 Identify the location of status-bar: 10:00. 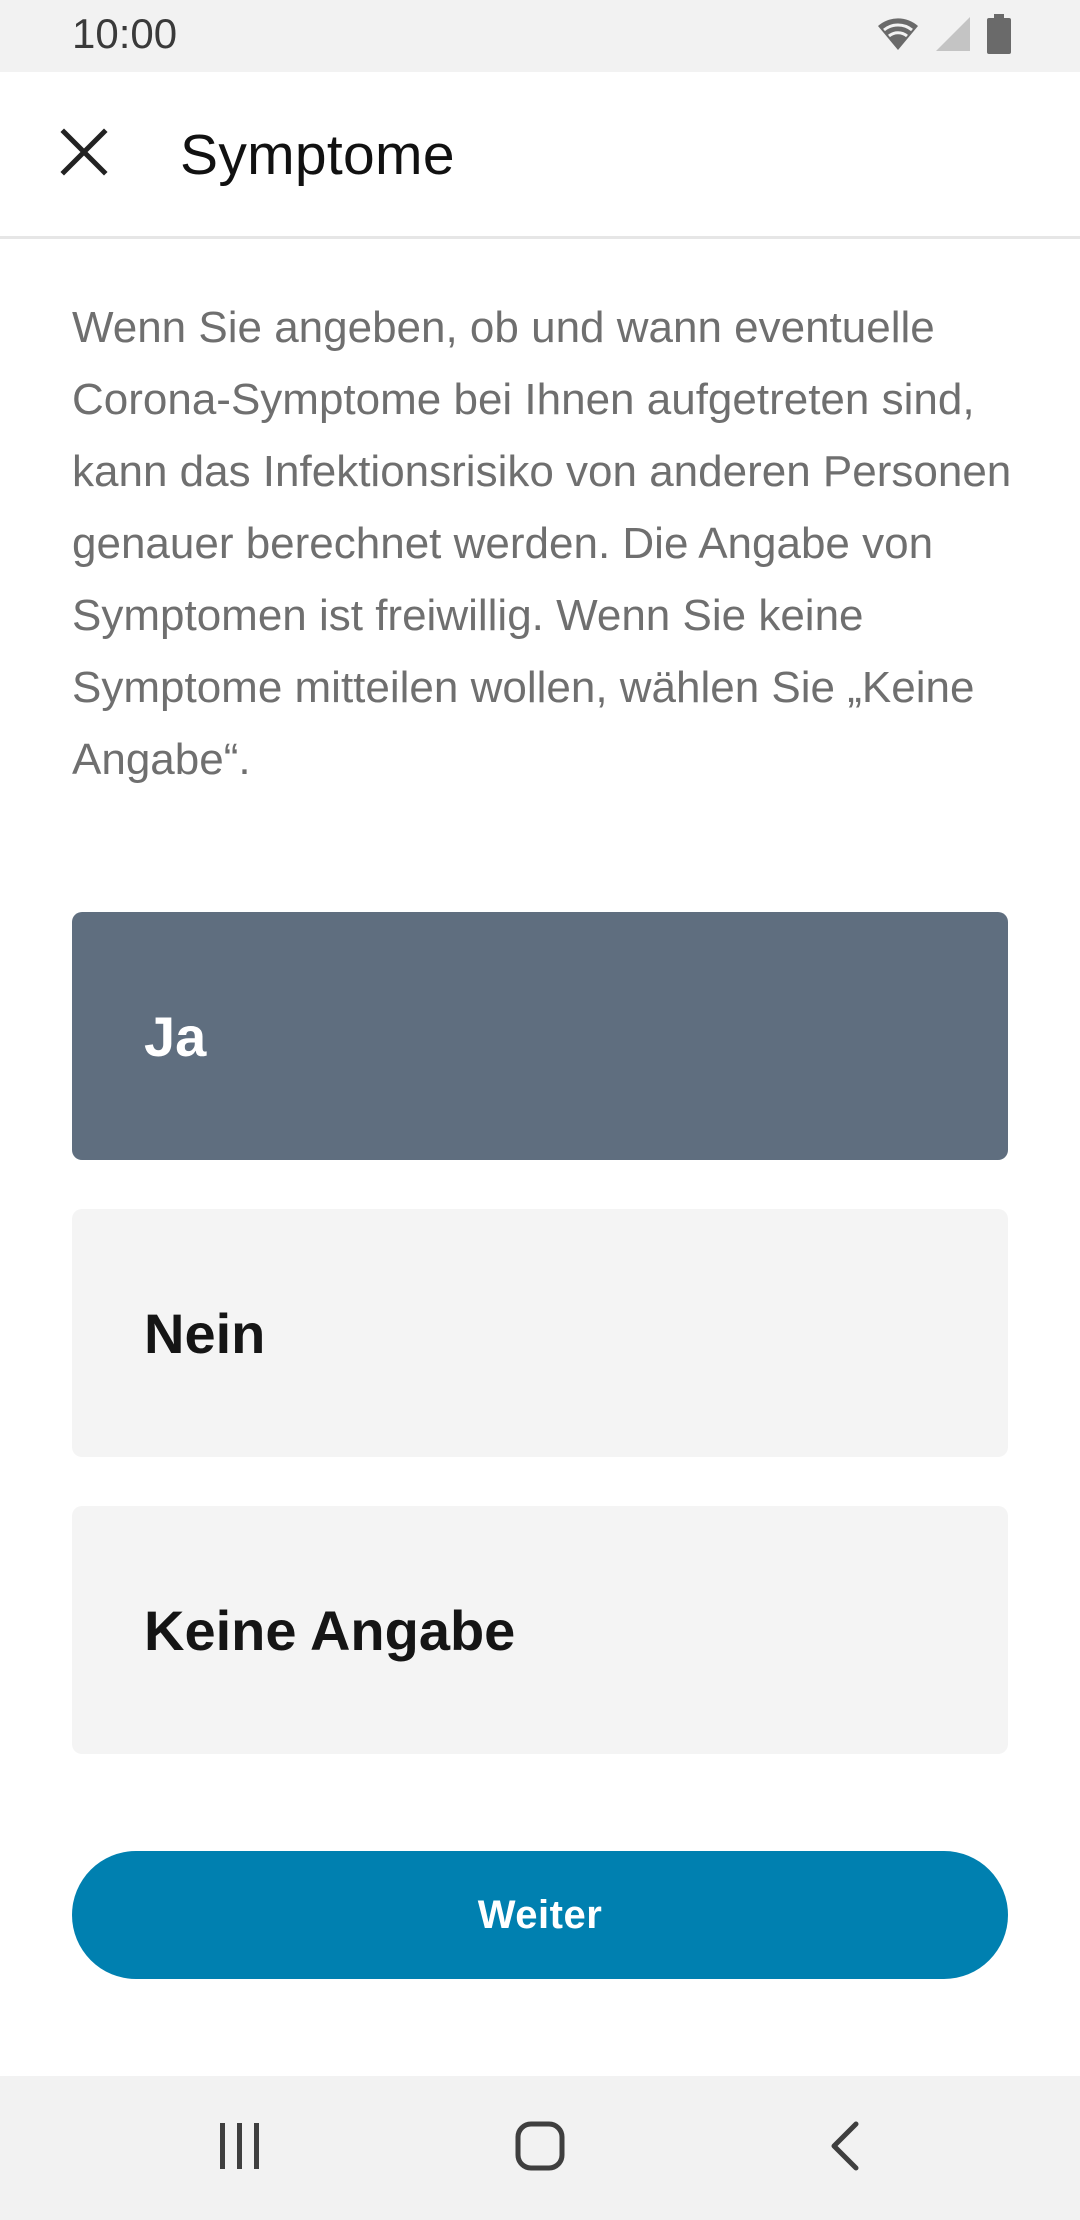
(540, 36).